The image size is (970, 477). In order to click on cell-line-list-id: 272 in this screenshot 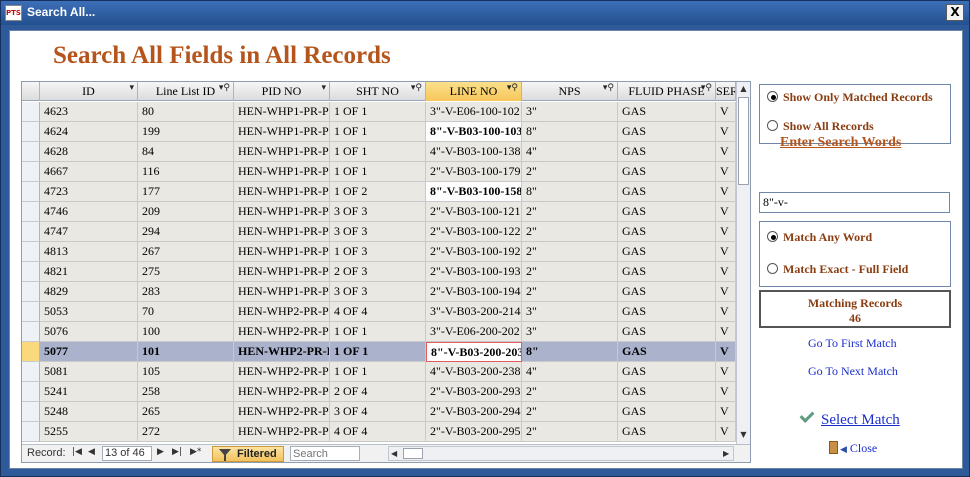, I will do `click(186, 432)`.